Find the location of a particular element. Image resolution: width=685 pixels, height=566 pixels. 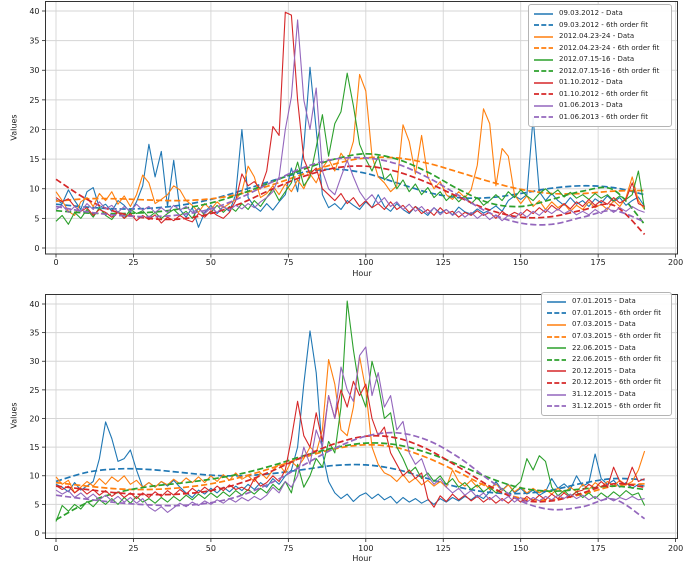

legend-entry: 07.03.2015 - Data is located at coordinates (606, 325).